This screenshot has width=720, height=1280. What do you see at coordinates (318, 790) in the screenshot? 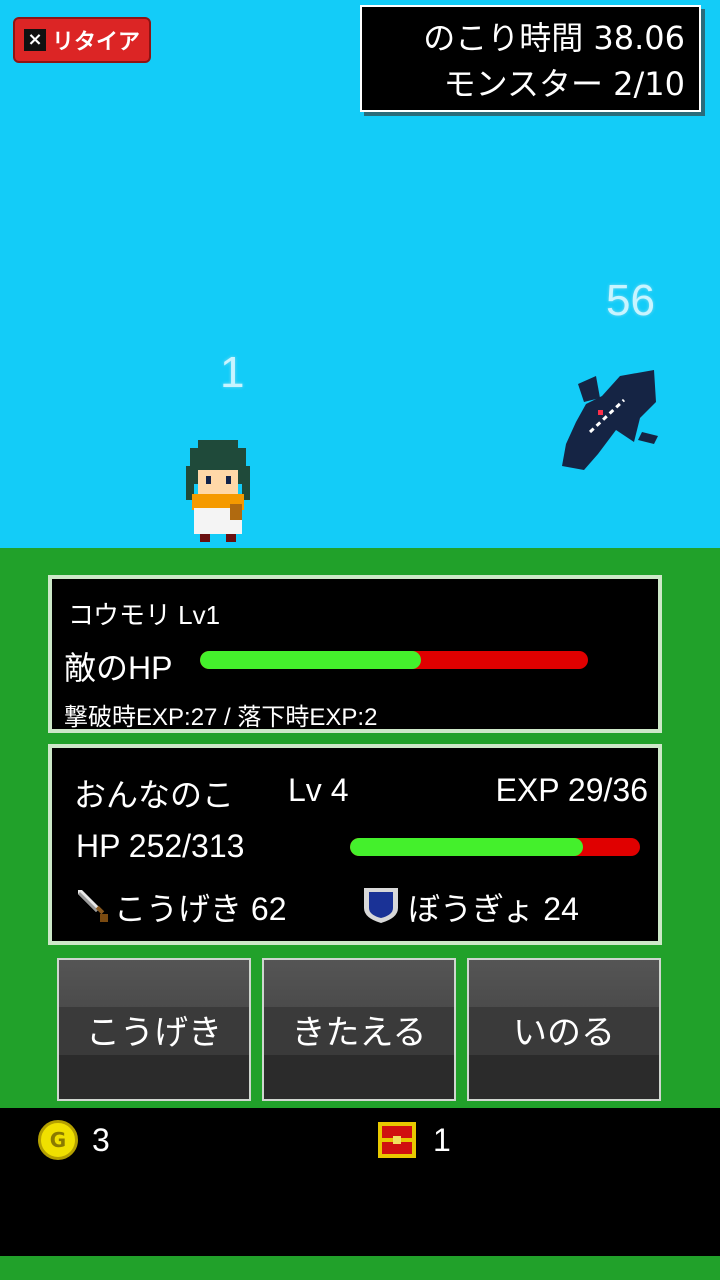
I see `player-level: Lv 4` at bounding box center [318, 790].